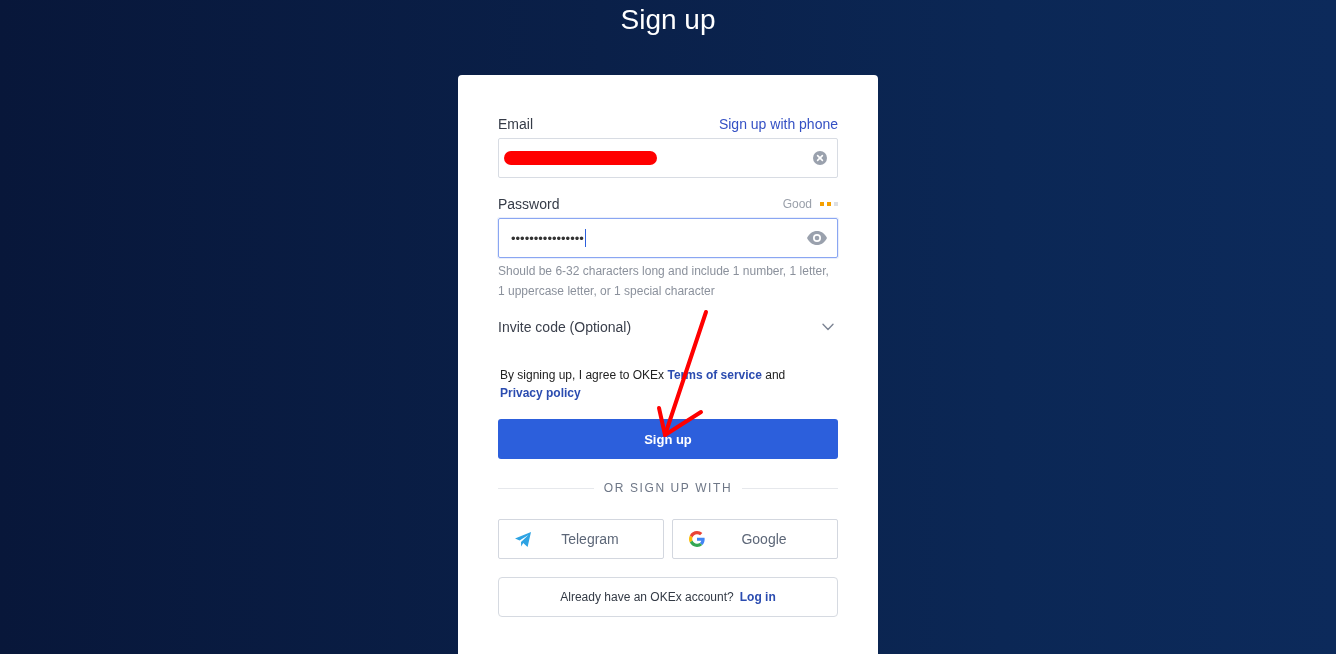 Image resolution: width=1336 pixels, height=654 pixels. What do you see at coordinates (668, 158) in the screenshot?
I see `email-field` at bounding box center [668, 158].